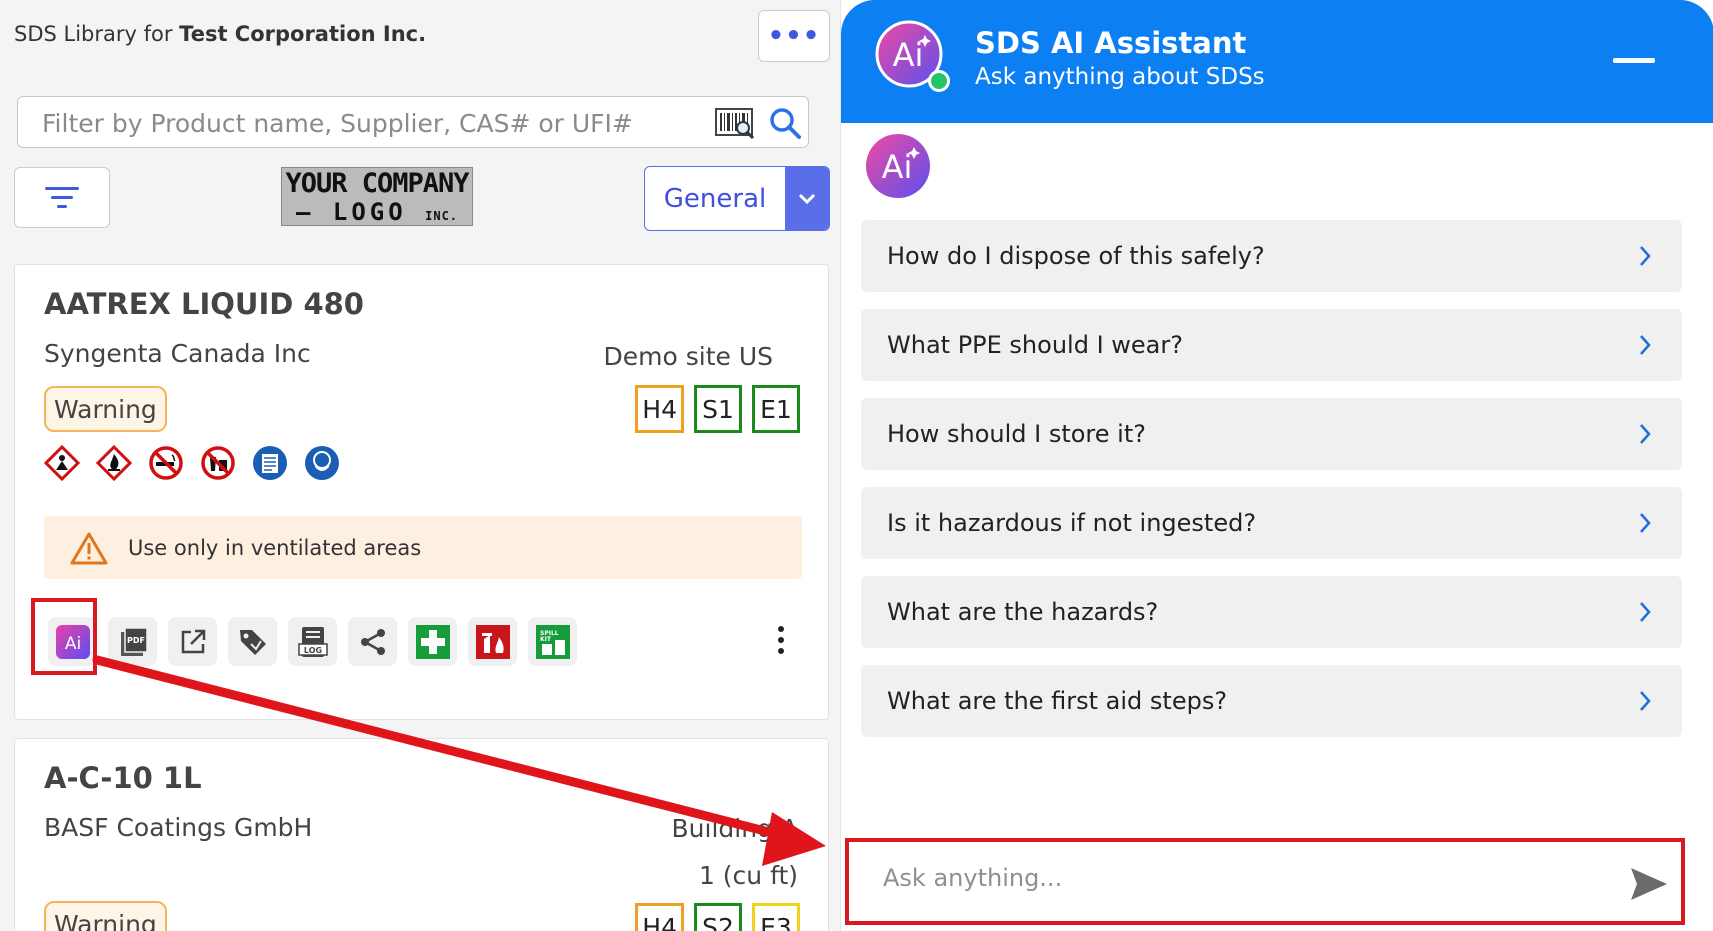 Image resolution: width=1713 pixels, height=931 pixels. Describe the element at coordinates (275, 547) in the screenshot. I see `precaution-text: Use only in ventilated areas` at that location.